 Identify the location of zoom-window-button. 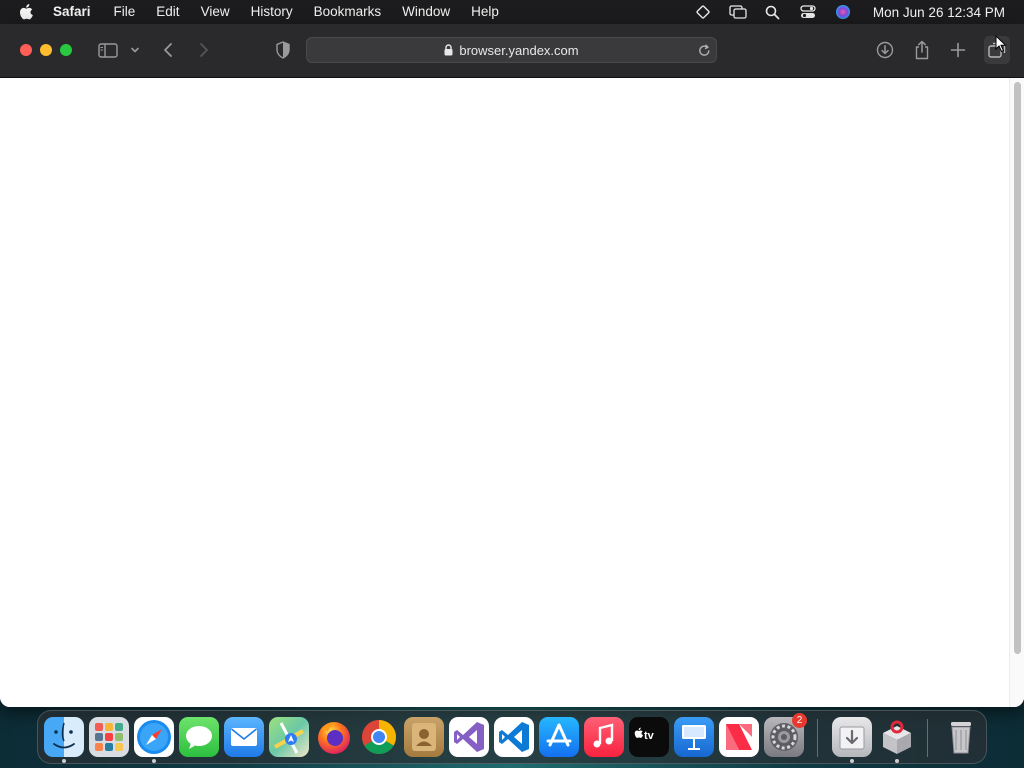
(66, 50).